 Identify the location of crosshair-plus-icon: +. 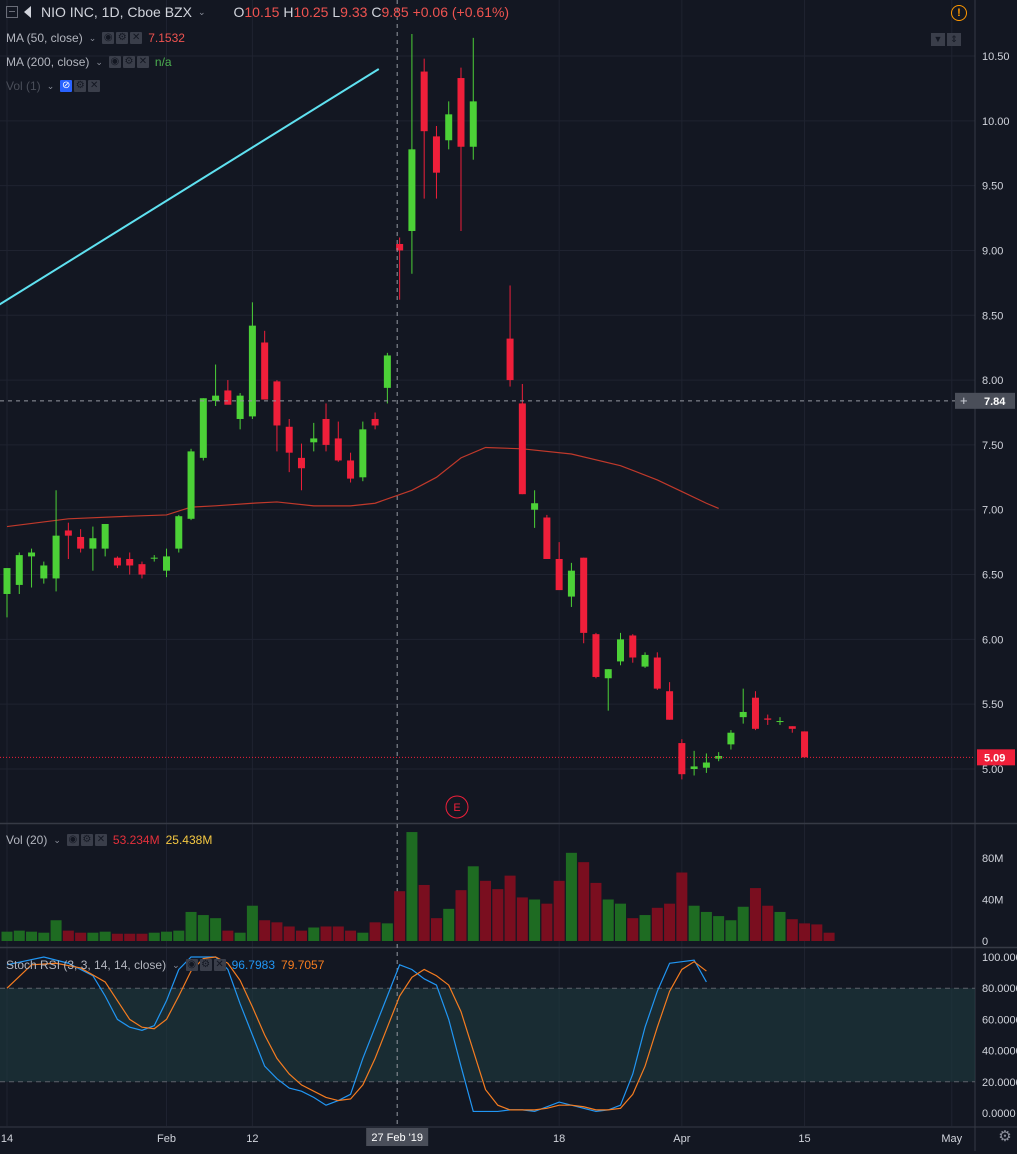
(964, 400).